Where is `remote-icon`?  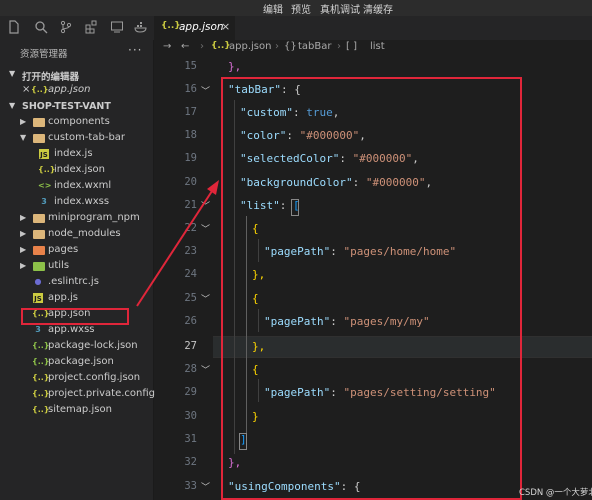 remote-icon is located at coordinates (117, 28).